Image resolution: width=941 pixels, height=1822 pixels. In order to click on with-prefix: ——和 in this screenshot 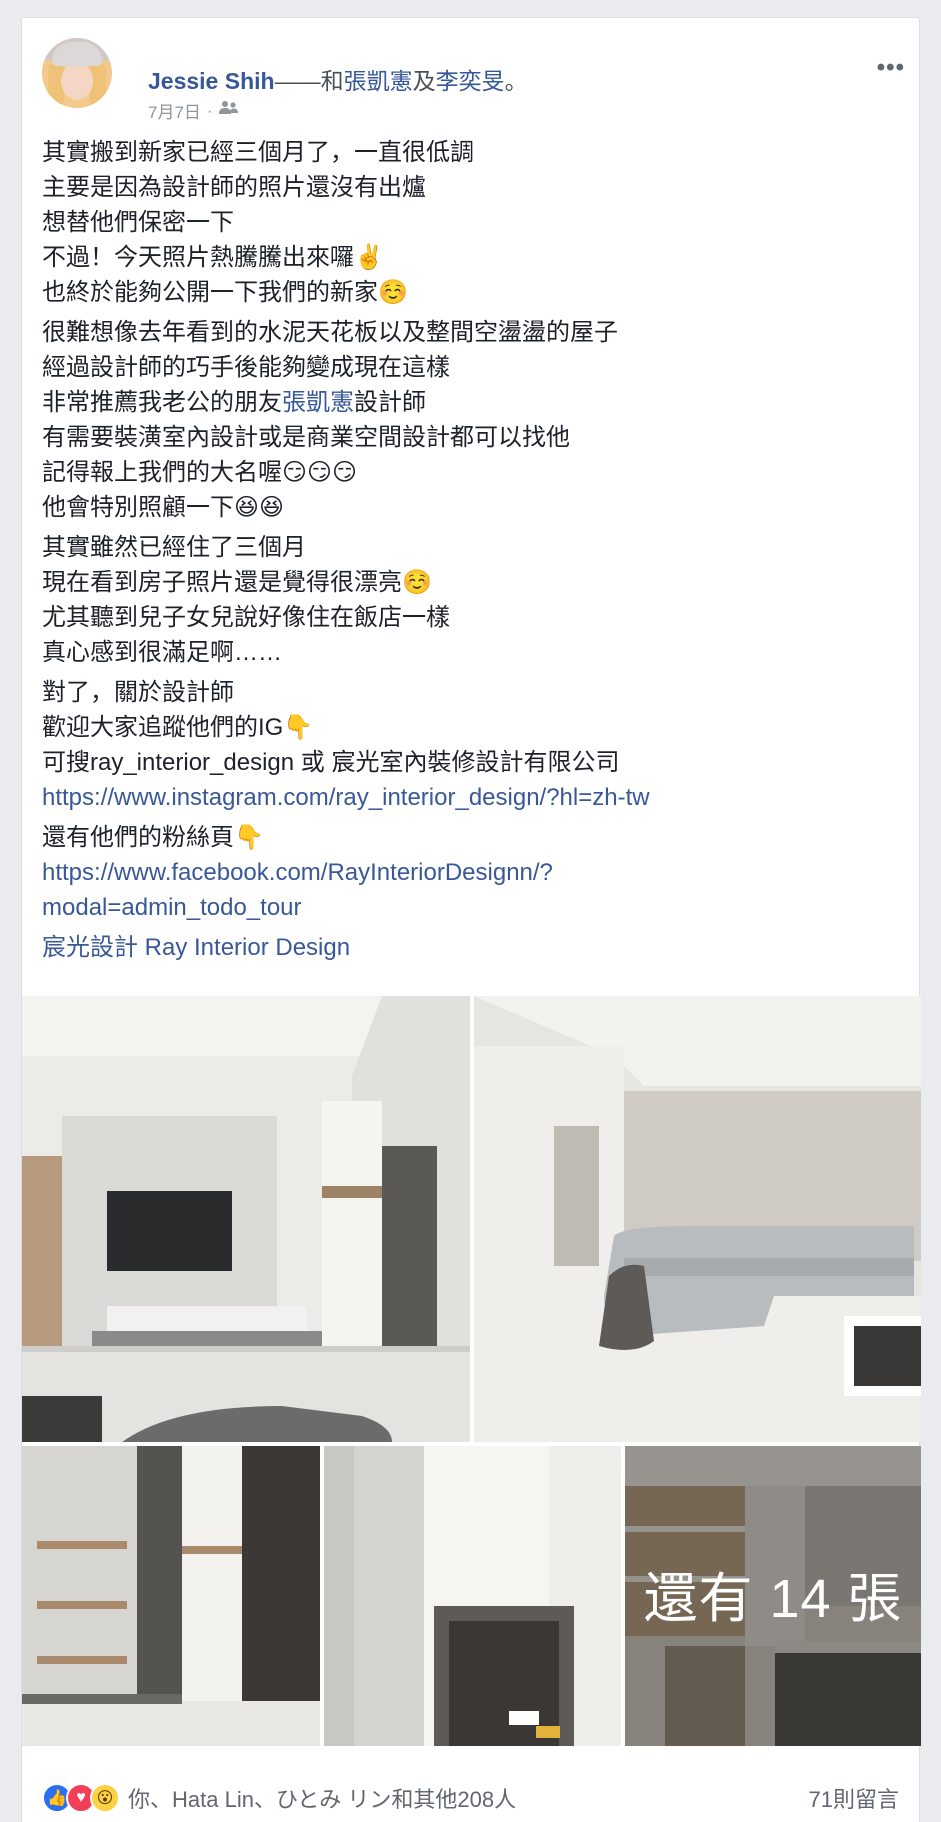, I will do `click(309, 81)`.